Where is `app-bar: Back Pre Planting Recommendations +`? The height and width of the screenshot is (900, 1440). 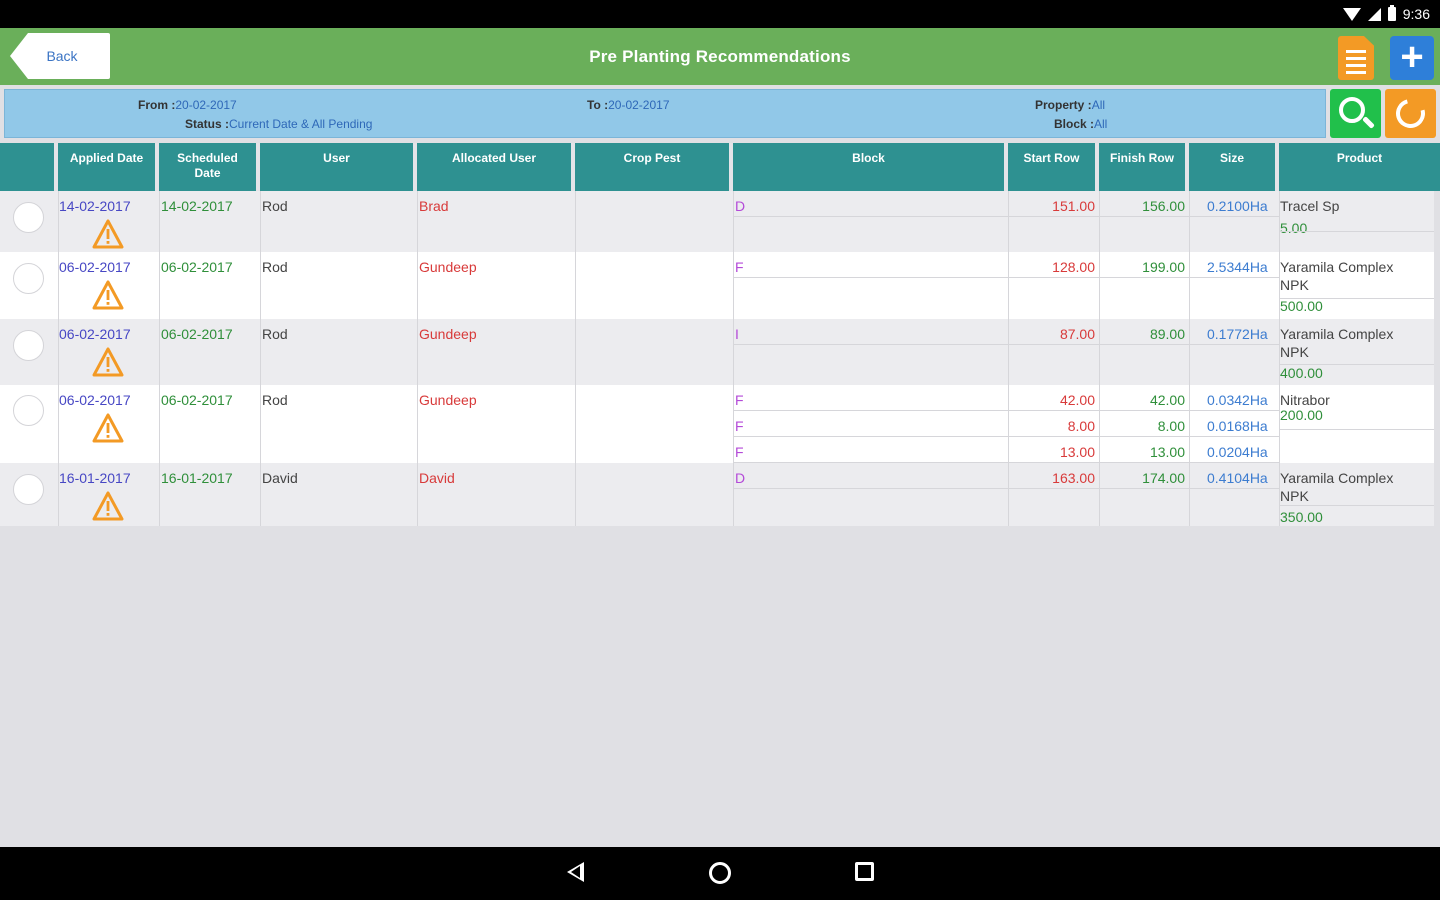
app-bar: Back Pre Planting Recommendations + is located at coordinates (720, 56).